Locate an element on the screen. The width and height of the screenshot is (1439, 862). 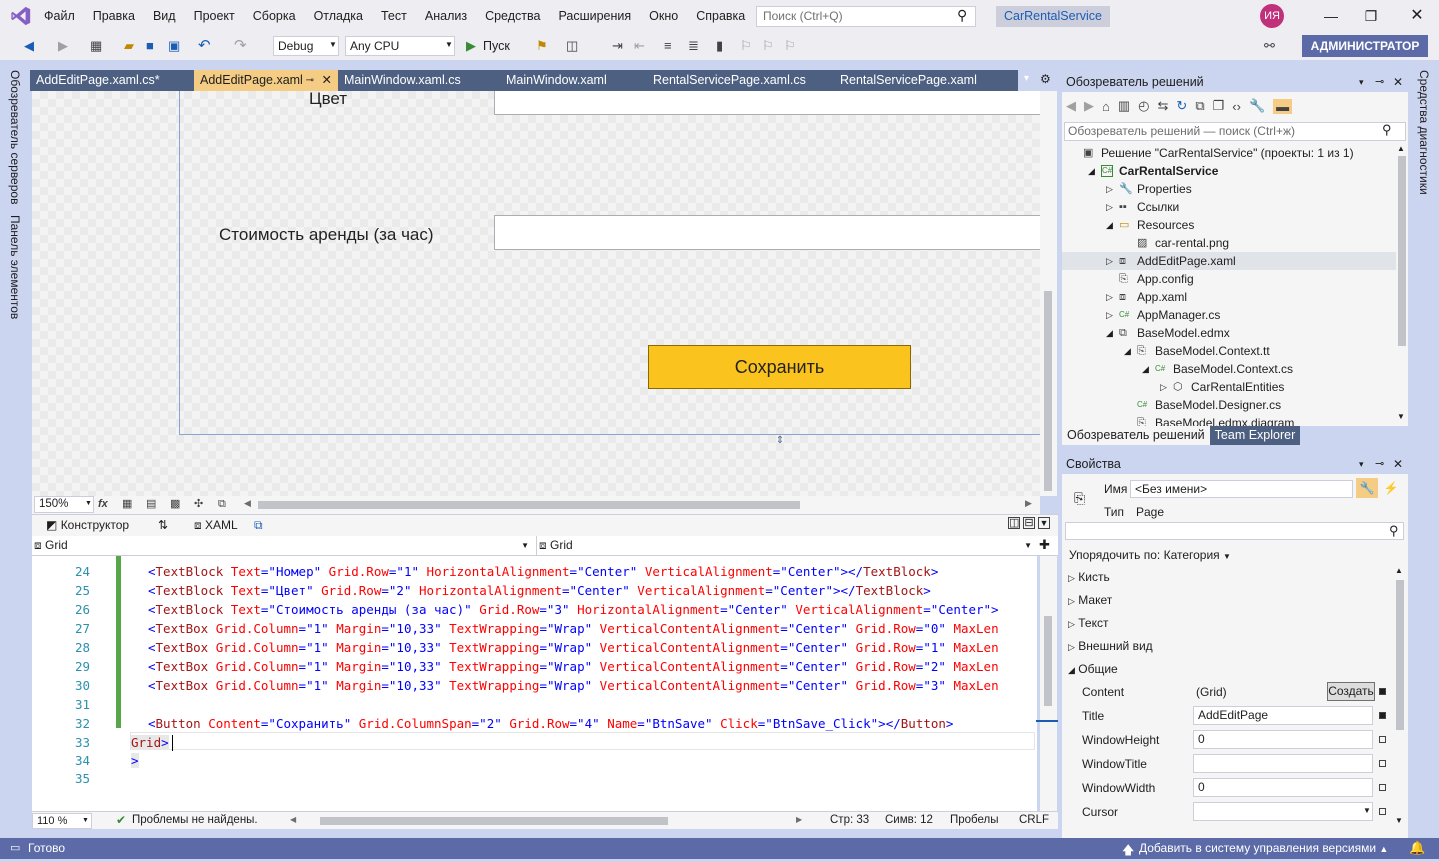
tree-item: ◢ ▭ Resources is located at coordinates (1229, 225).